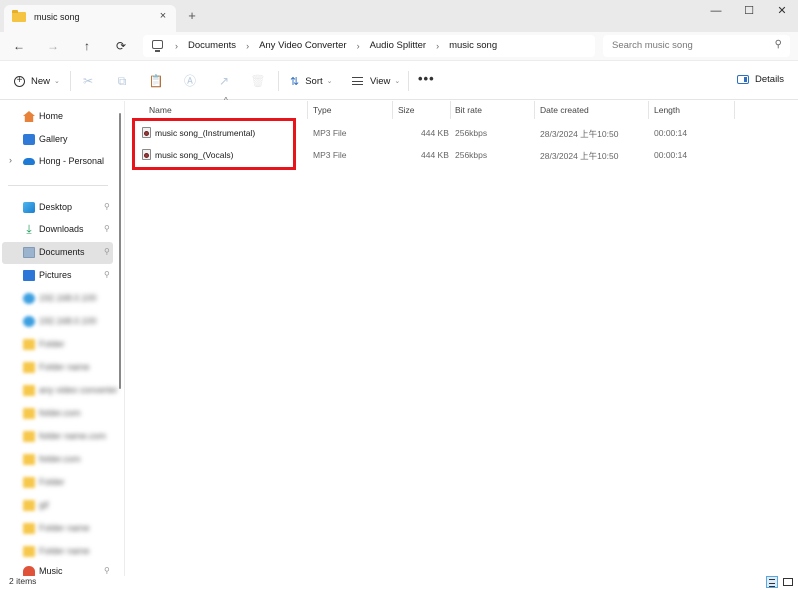 The height and width of the screenshot is (590, 798). What do you see at coordinates (667, 110) in the screenshot?
I see `column-length: Length` at bounding box center [667, 110].